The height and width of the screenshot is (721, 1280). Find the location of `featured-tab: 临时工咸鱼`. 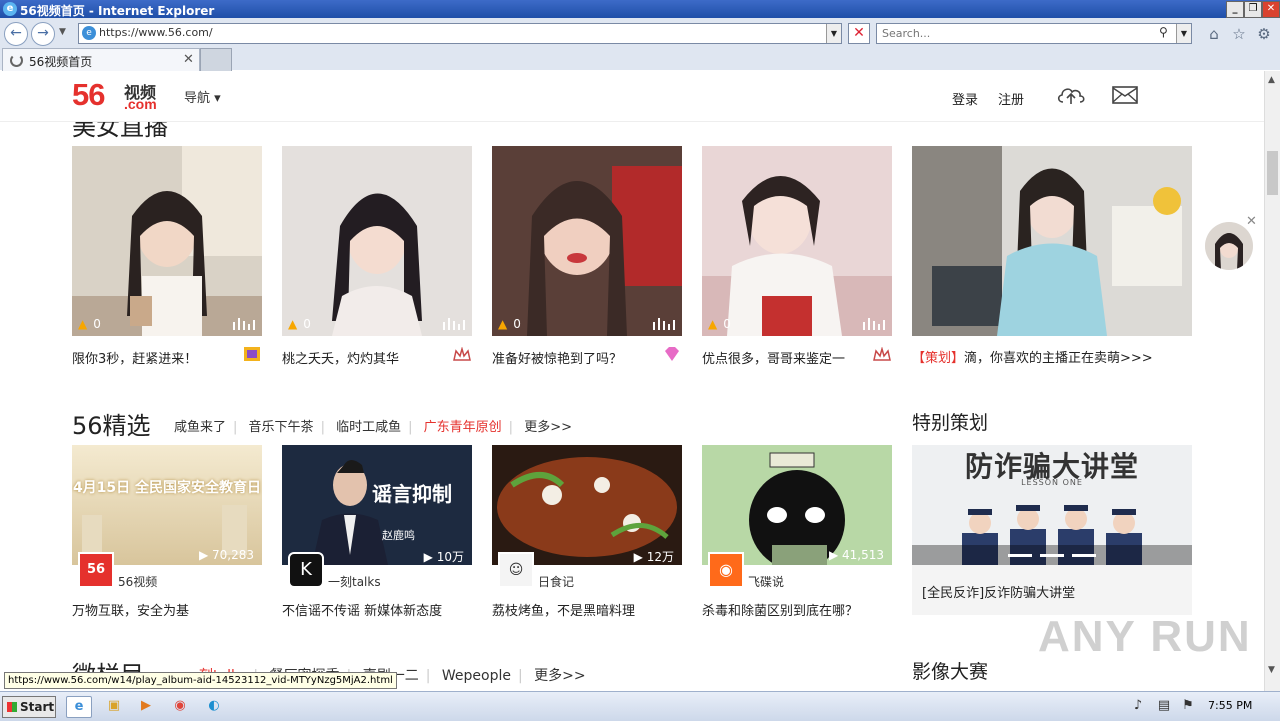

featured-tab: 临时工咸鱼 is located at coordinates (368, 427).